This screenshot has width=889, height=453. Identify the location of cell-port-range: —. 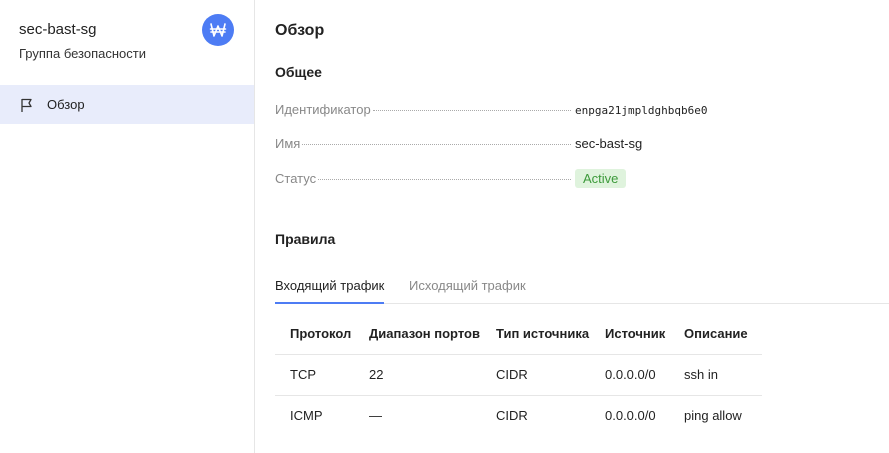
(417, 415).